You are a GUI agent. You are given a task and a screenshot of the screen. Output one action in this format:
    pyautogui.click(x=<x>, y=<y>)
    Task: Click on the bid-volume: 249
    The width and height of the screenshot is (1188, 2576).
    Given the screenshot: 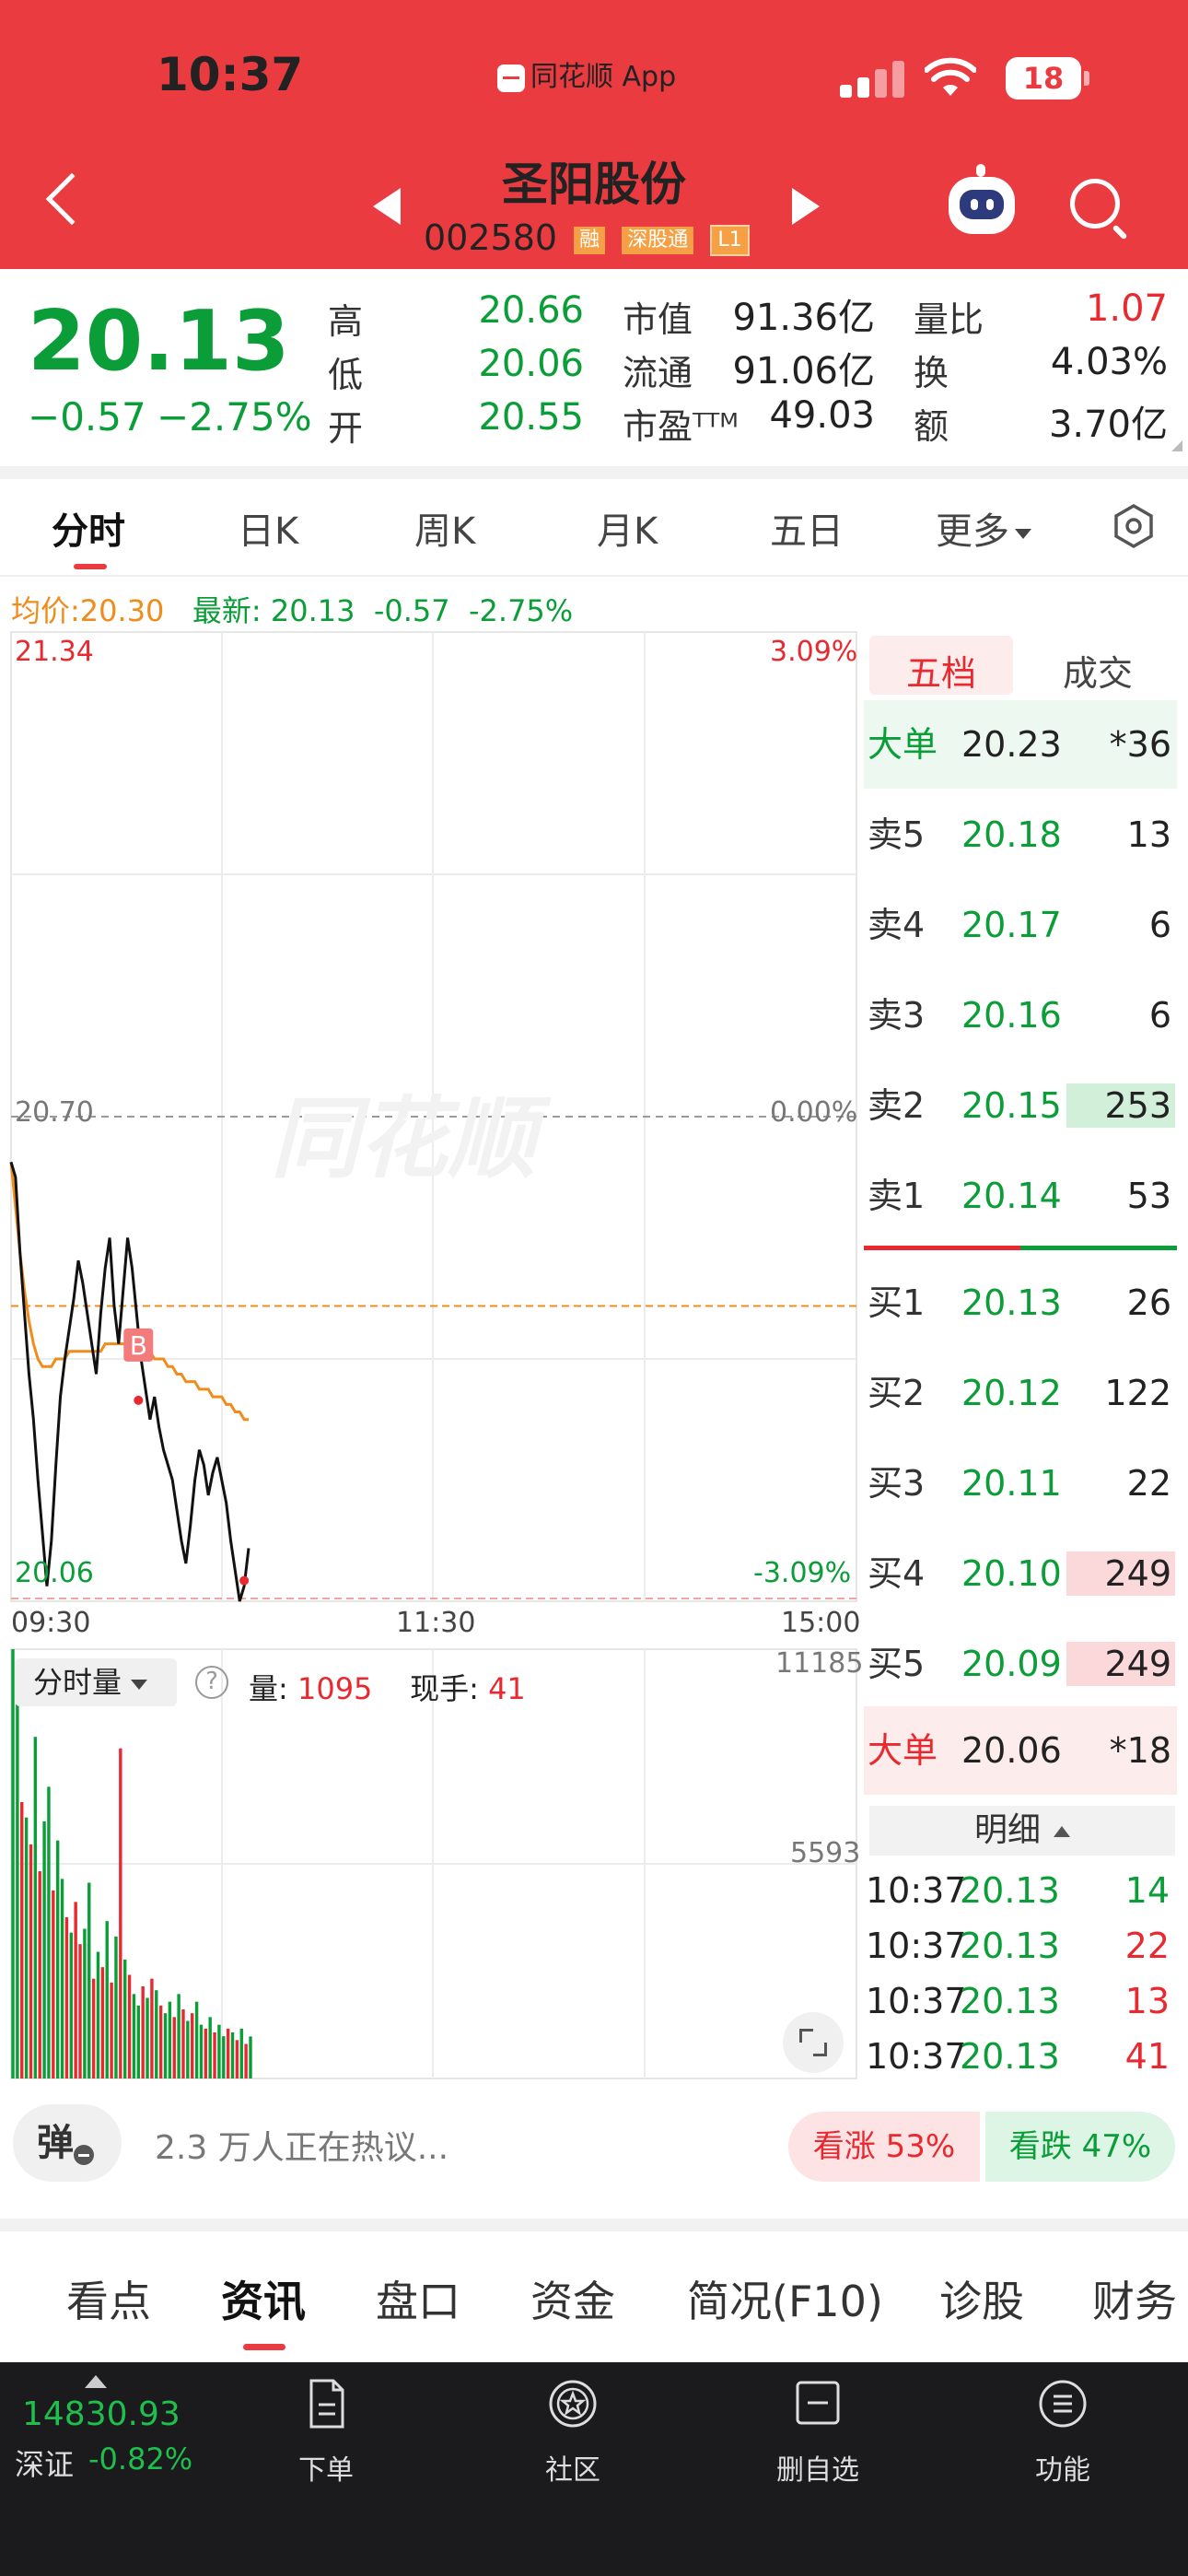 What is the action you would take?
    pyautogui.click(x=1137, y=1573)
    